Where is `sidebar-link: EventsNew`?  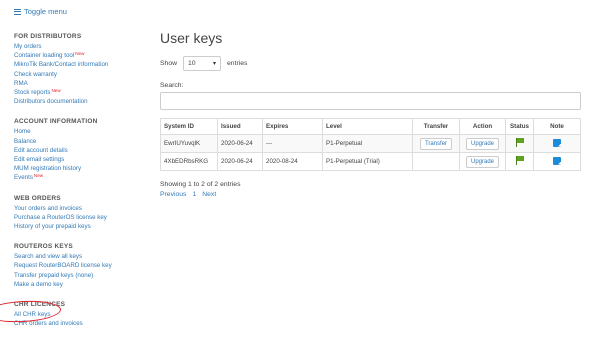
sidebar-link: EventsNew is located at coordinates (81, 177).